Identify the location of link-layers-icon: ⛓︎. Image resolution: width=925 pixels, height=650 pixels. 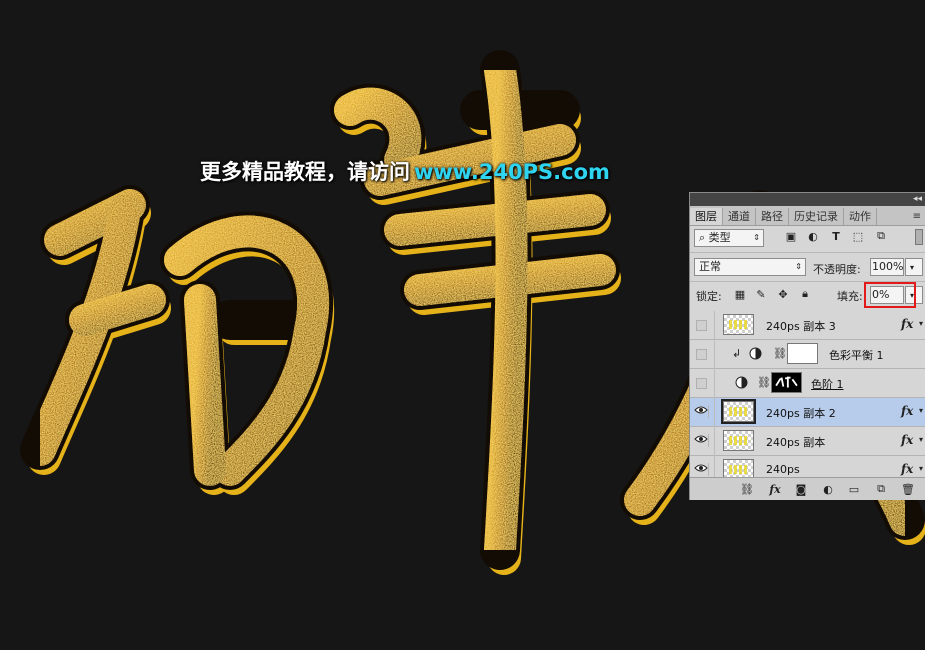
(747, 489).